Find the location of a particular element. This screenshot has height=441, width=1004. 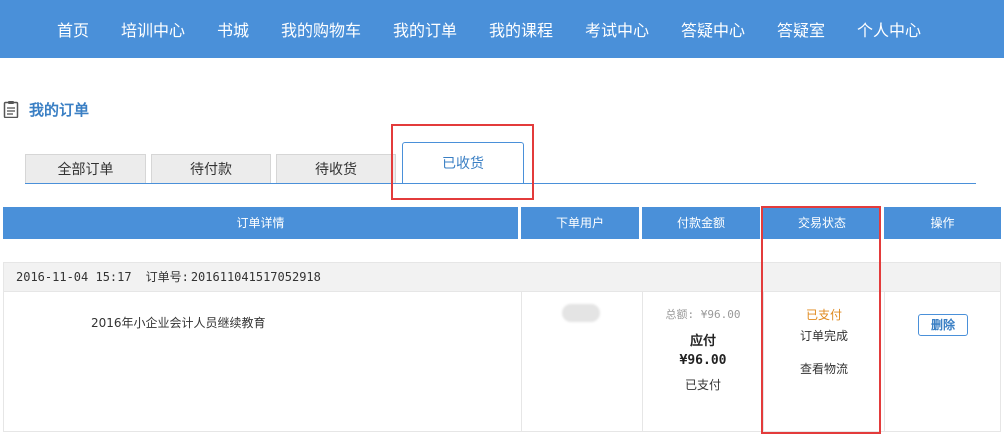

payment-status: 已支付 is located at coordinates (702, 385).